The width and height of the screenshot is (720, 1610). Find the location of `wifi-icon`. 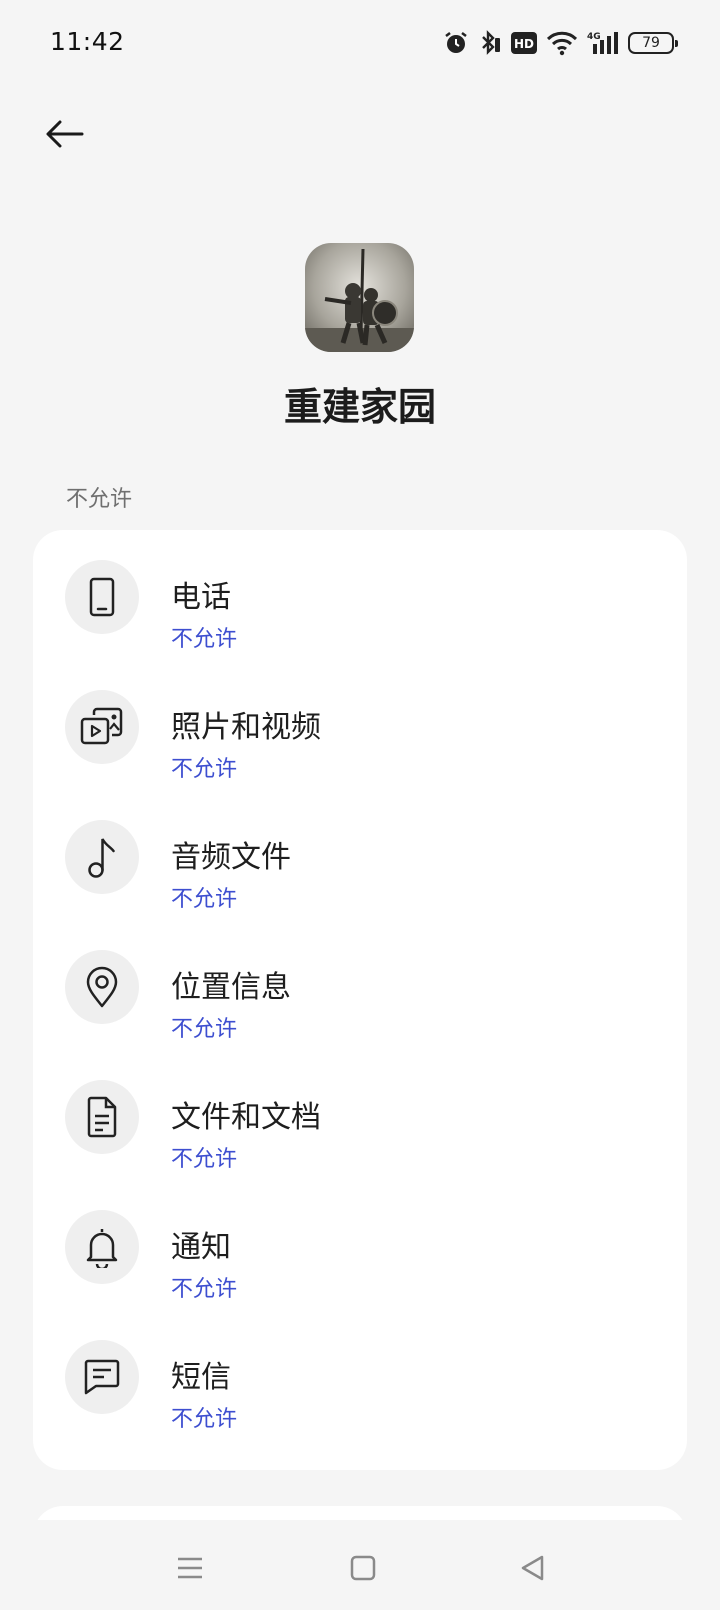

wifi-icon is located at coordinates (562, 43).